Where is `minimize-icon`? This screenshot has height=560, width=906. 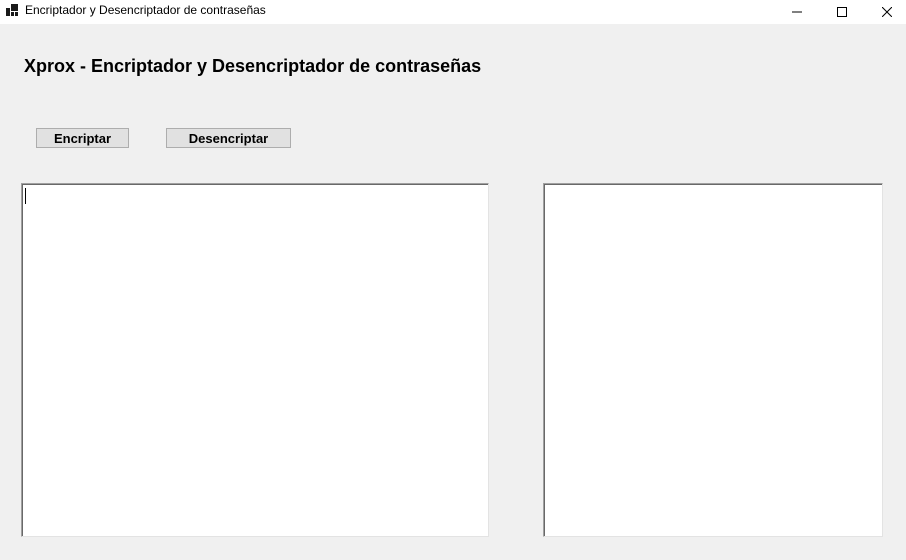 minimize-icon is located at coordinates (796, 12).